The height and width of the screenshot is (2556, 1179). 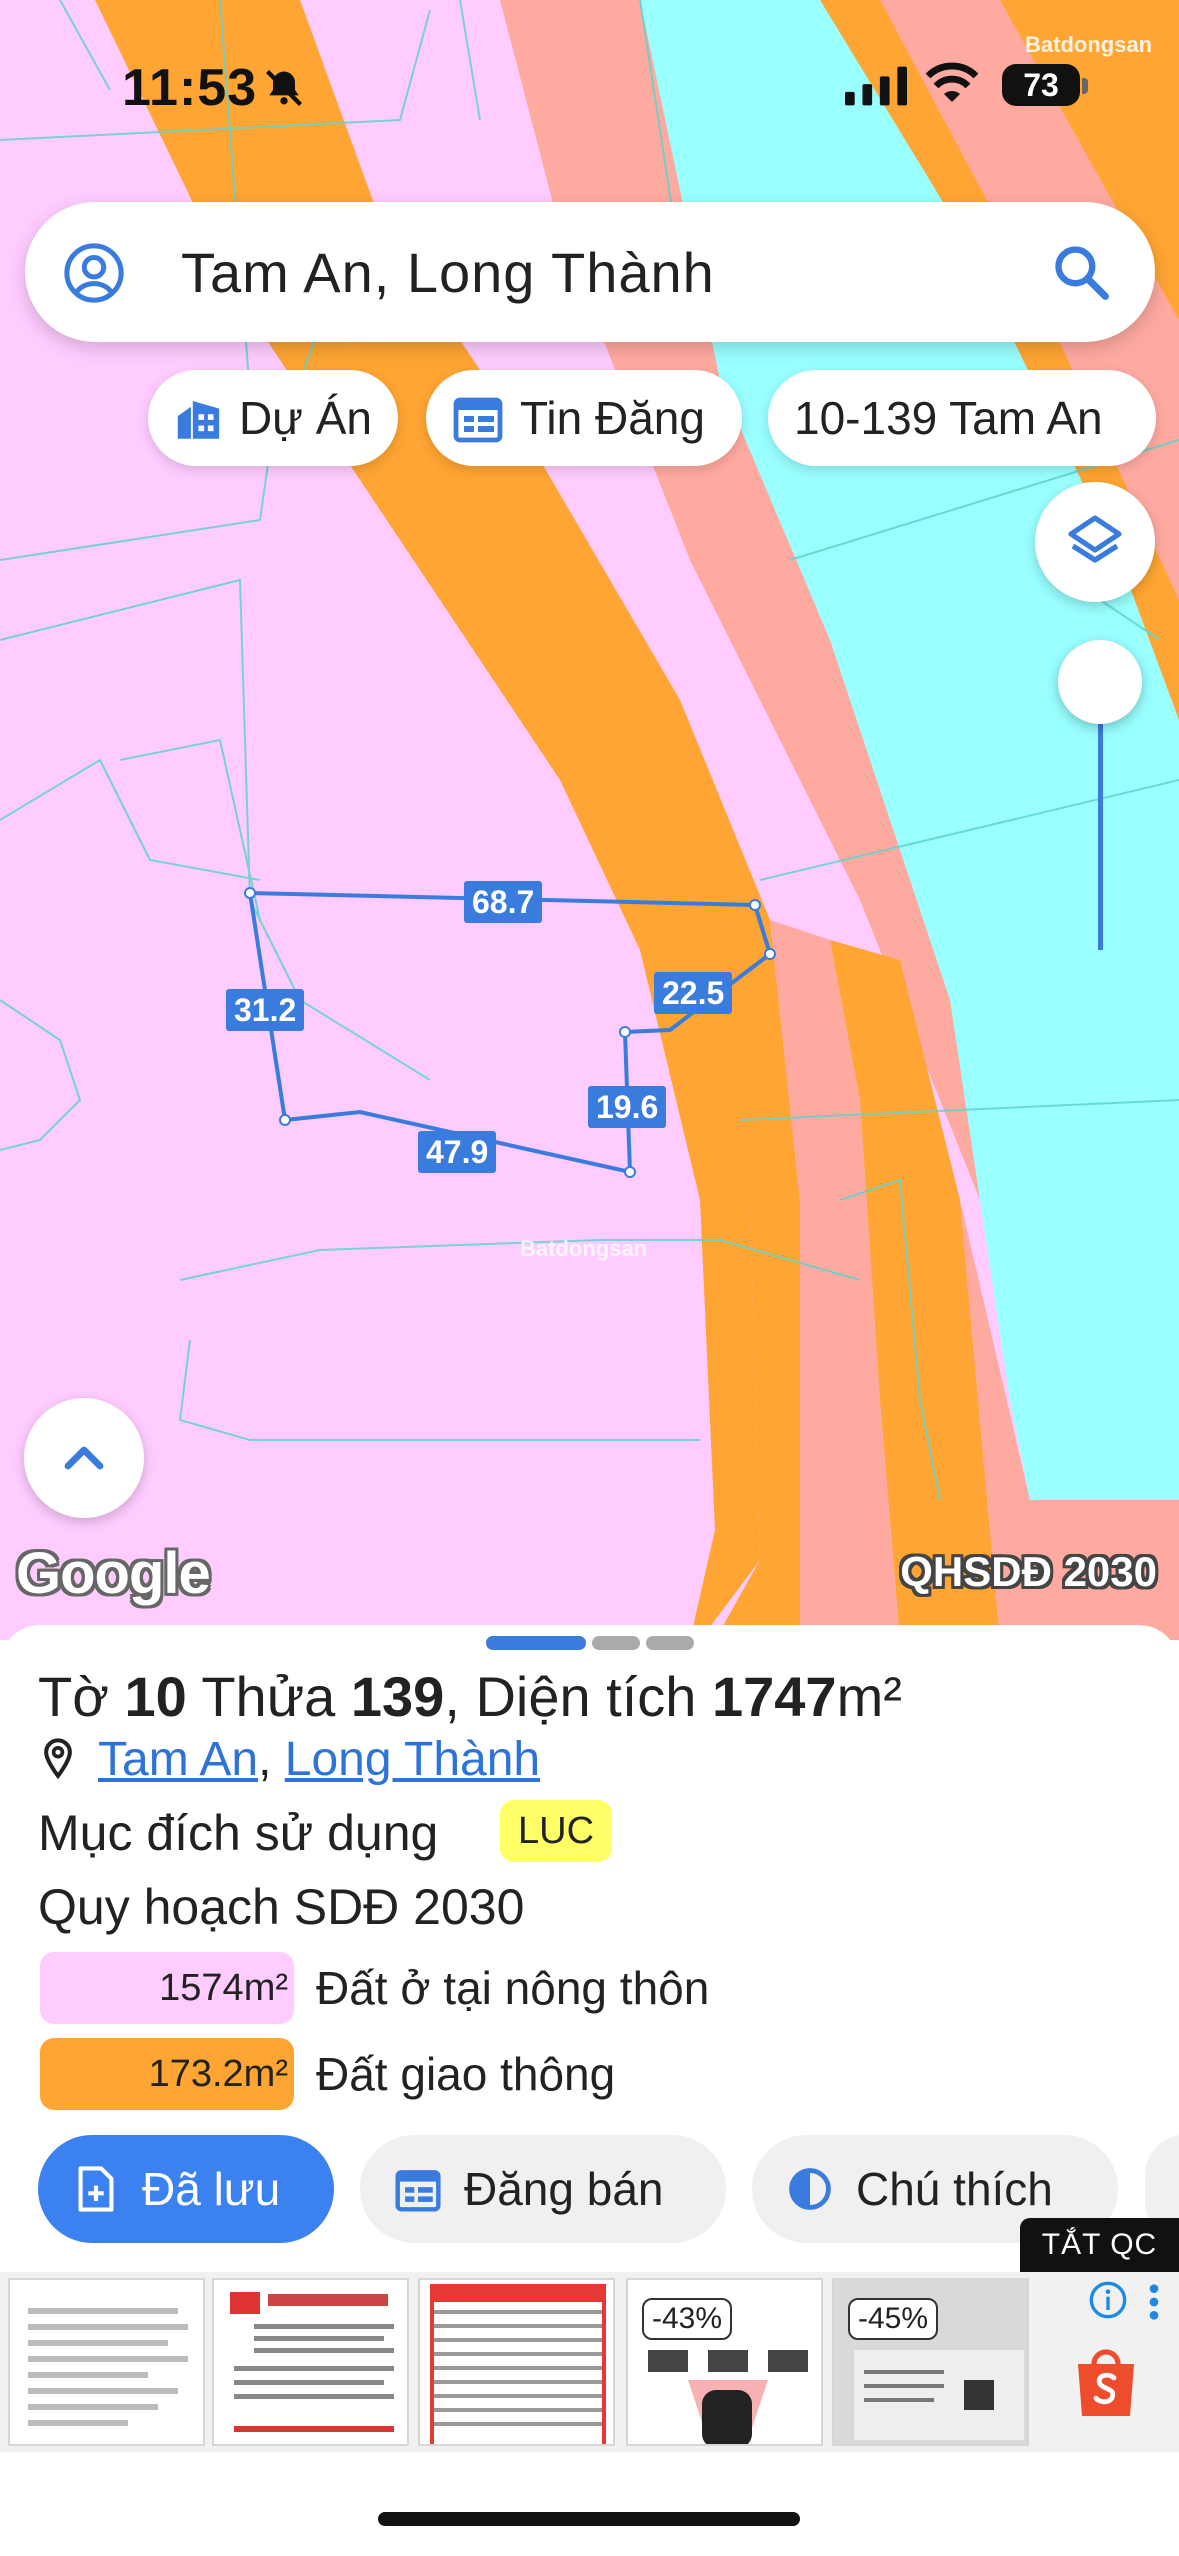 I want to click on discount-badge: -45%, so click(x=893, y=2319).